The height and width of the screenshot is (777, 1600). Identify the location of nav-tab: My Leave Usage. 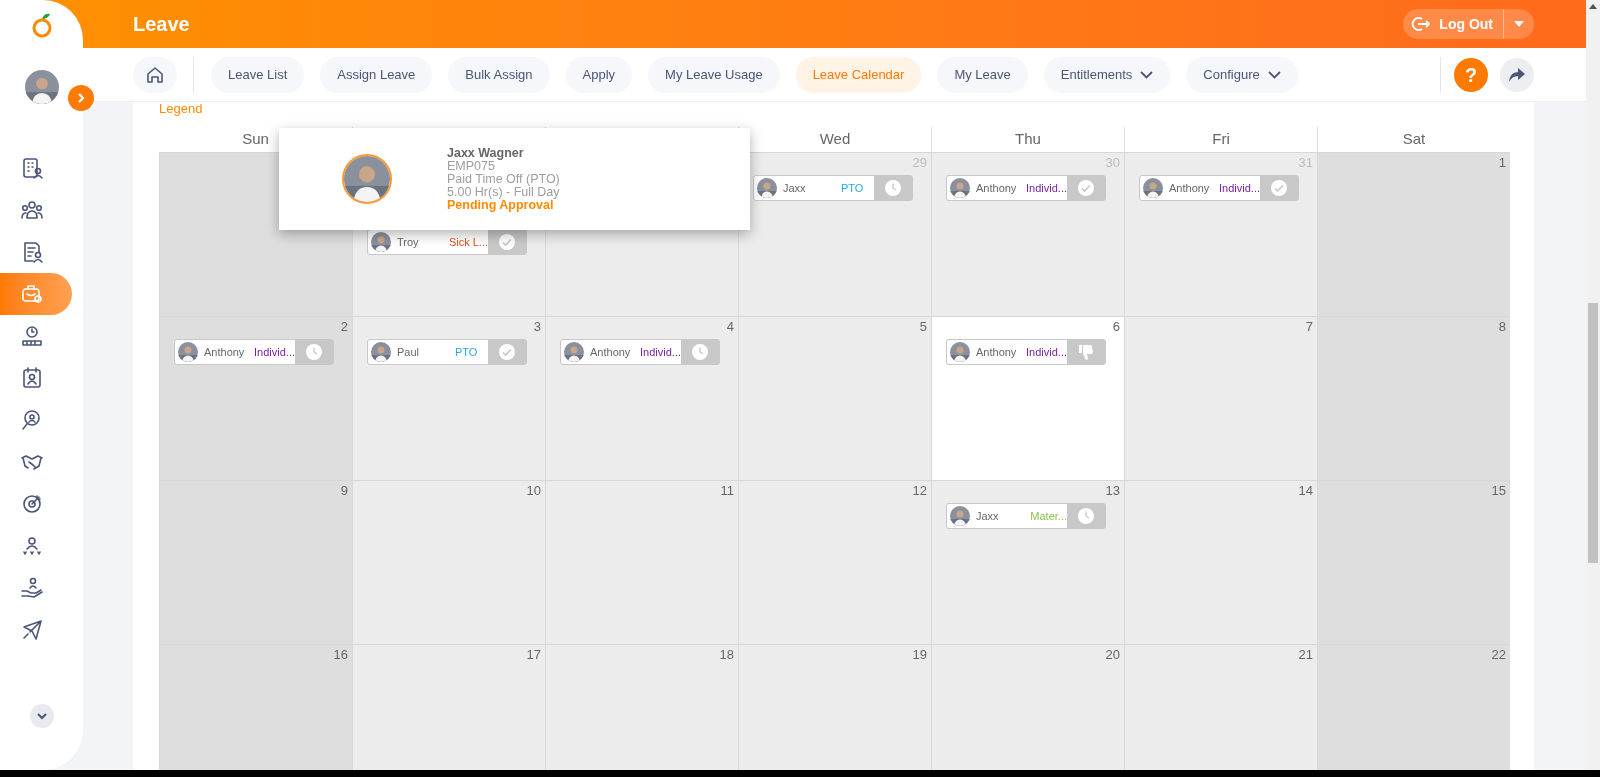
(714, 74).